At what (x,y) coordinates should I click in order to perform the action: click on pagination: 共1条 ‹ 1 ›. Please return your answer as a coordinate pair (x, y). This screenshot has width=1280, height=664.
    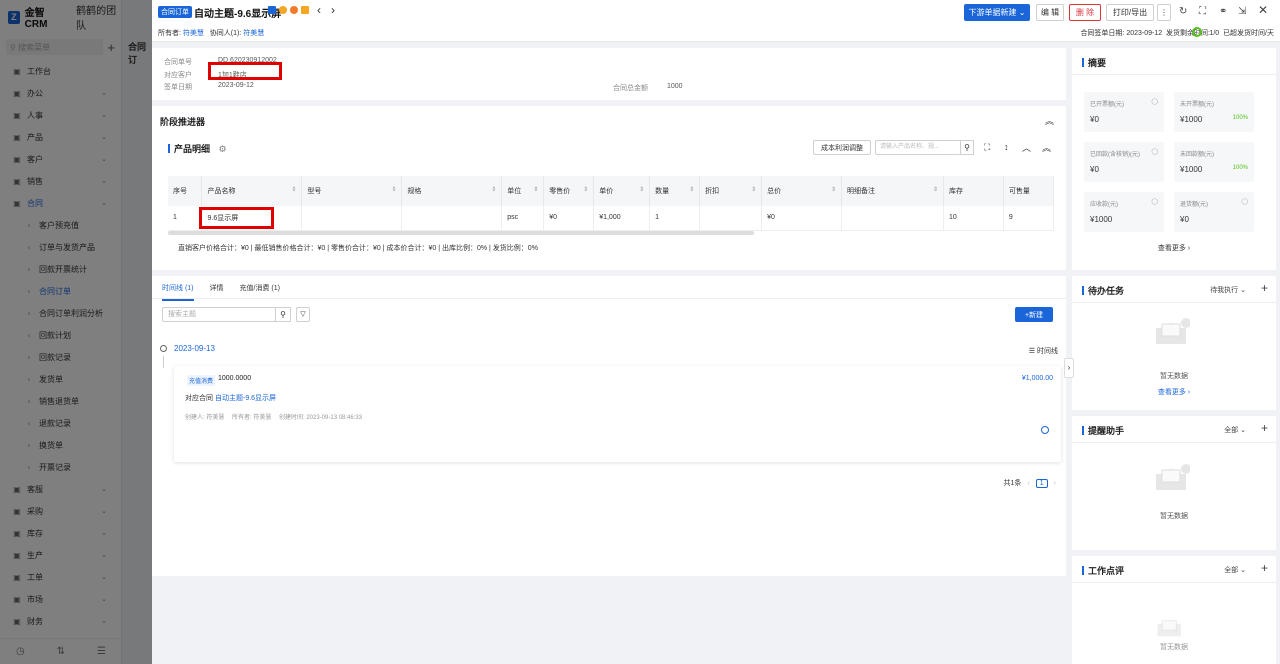
    Looking at the image, I should click on (1029, 483).